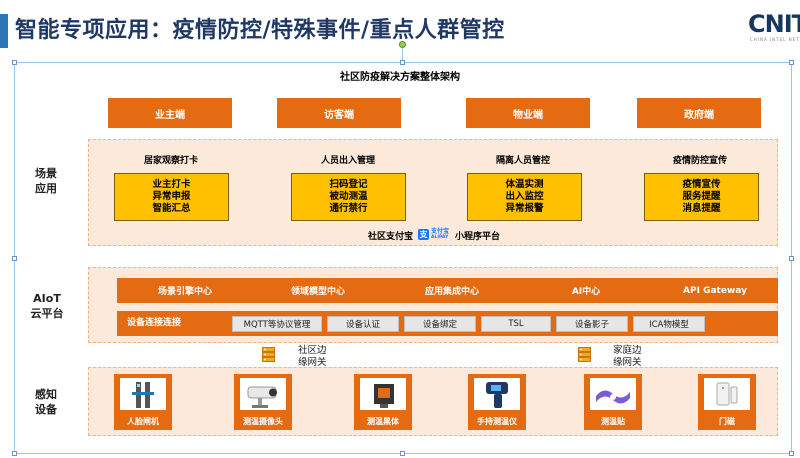 The width and height of the screenshot is (800, 458). I want to click on cloud-layer-label-line: AIoT, so click(47, 298).